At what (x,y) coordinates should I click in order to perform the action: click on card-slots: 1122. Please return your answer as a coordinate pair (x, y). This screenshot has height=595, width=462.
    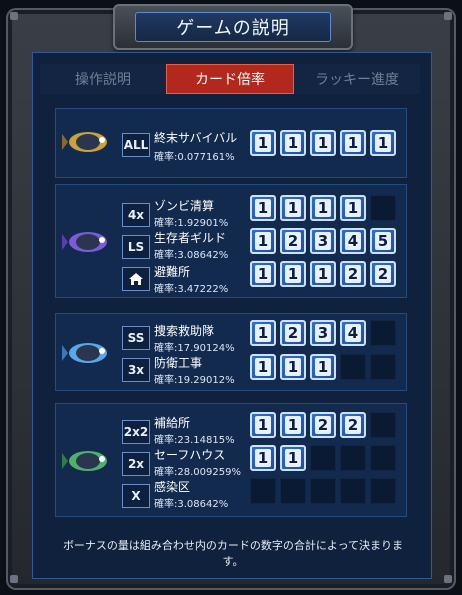
    Looking at the image, I should click on (323, 425).